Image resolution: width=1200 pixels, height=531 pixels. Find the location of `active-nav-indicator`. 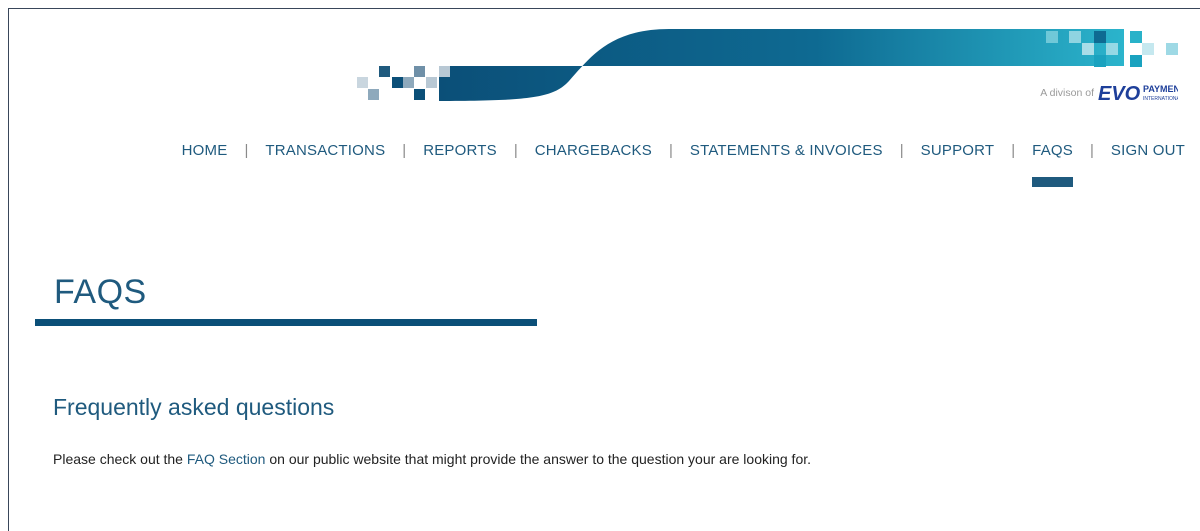

active-nav-indicator is located at coordinates (1052, 182).